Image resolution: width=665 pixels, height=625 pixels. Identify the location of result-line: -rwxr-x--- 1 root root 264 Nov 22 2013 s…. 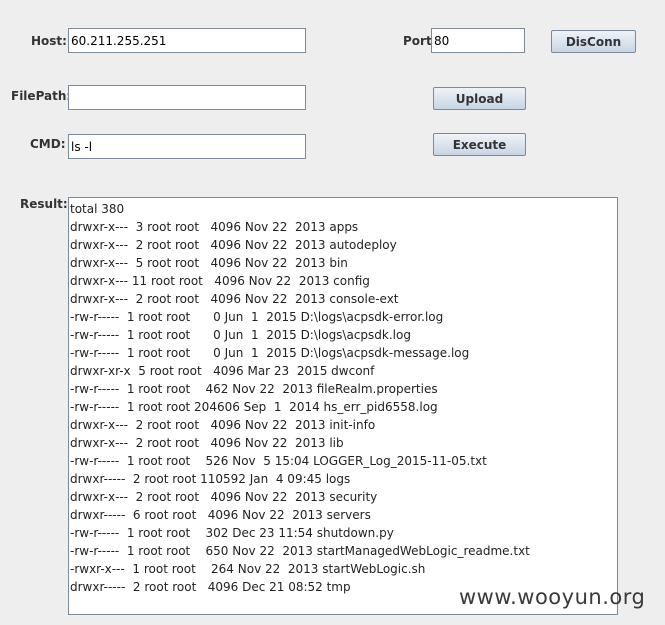
(248, 569).